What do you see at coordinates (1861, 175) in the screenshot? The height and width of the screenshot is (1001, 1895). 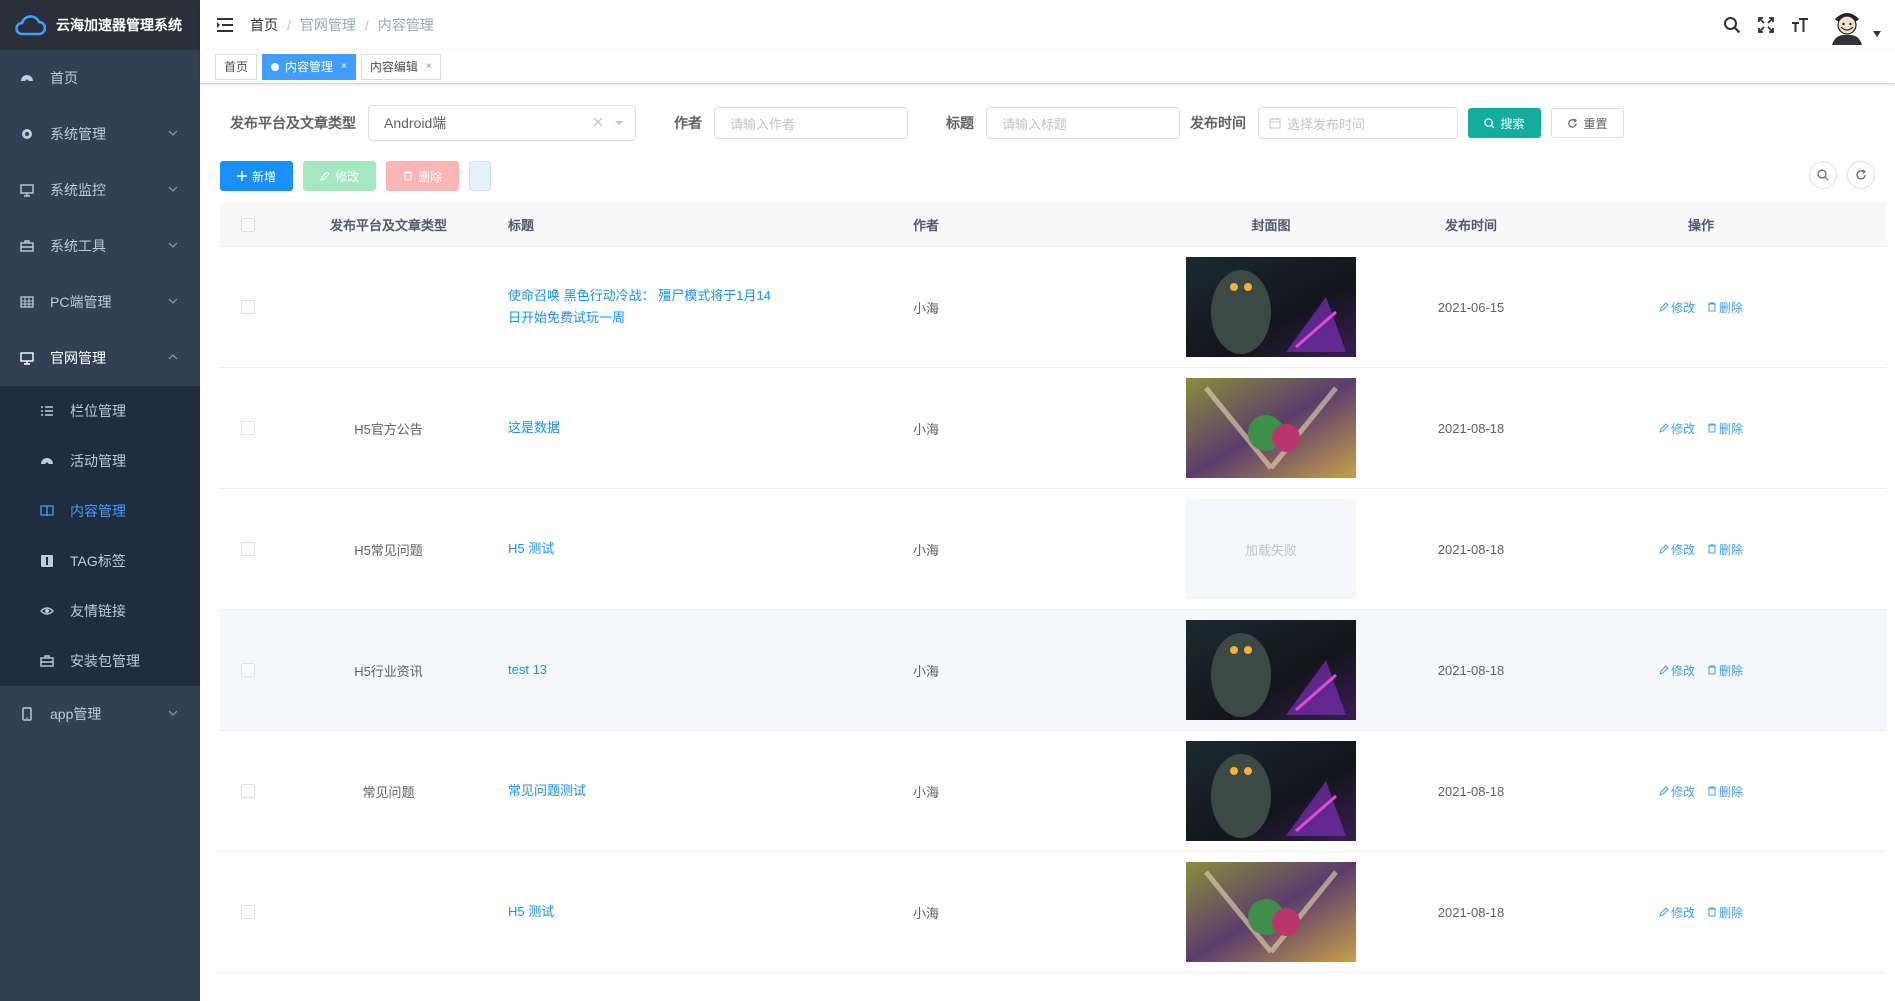 I see `refresh-button` at bounding box center [1861, 175].